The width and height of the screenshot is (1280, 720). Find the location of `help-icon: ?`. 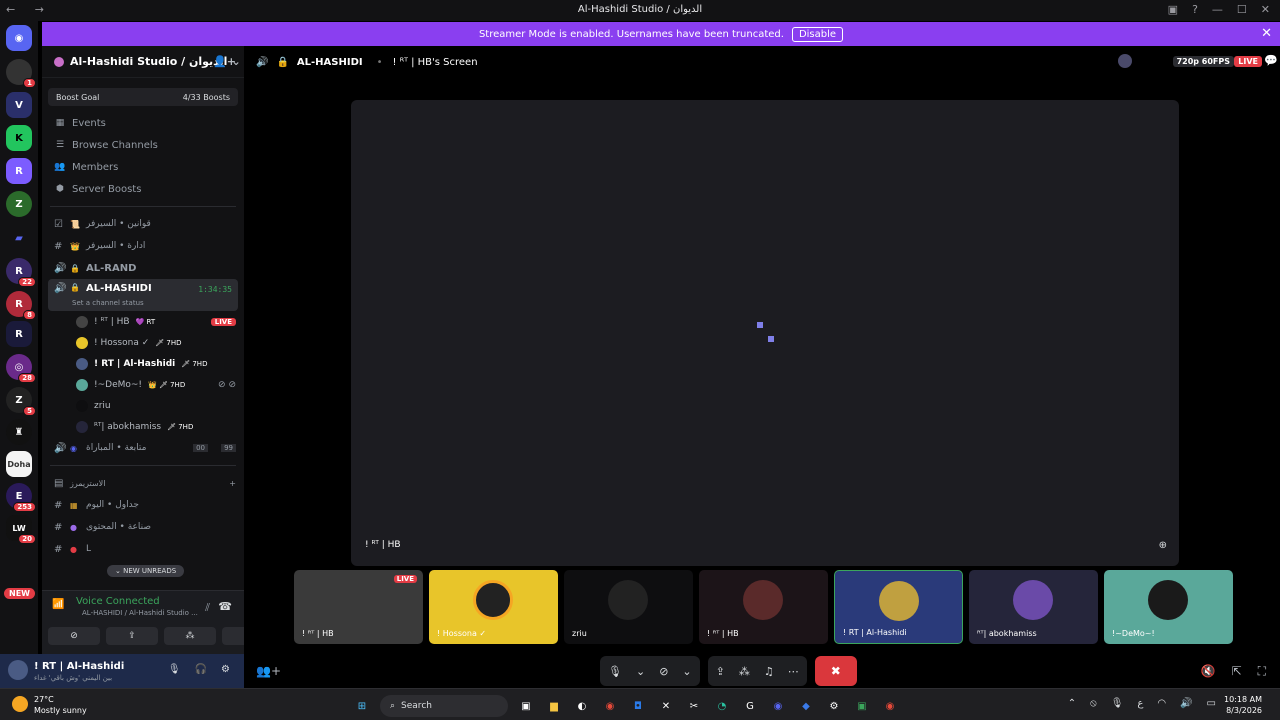

help-icon: ? is located at coordinates (1195, 9).